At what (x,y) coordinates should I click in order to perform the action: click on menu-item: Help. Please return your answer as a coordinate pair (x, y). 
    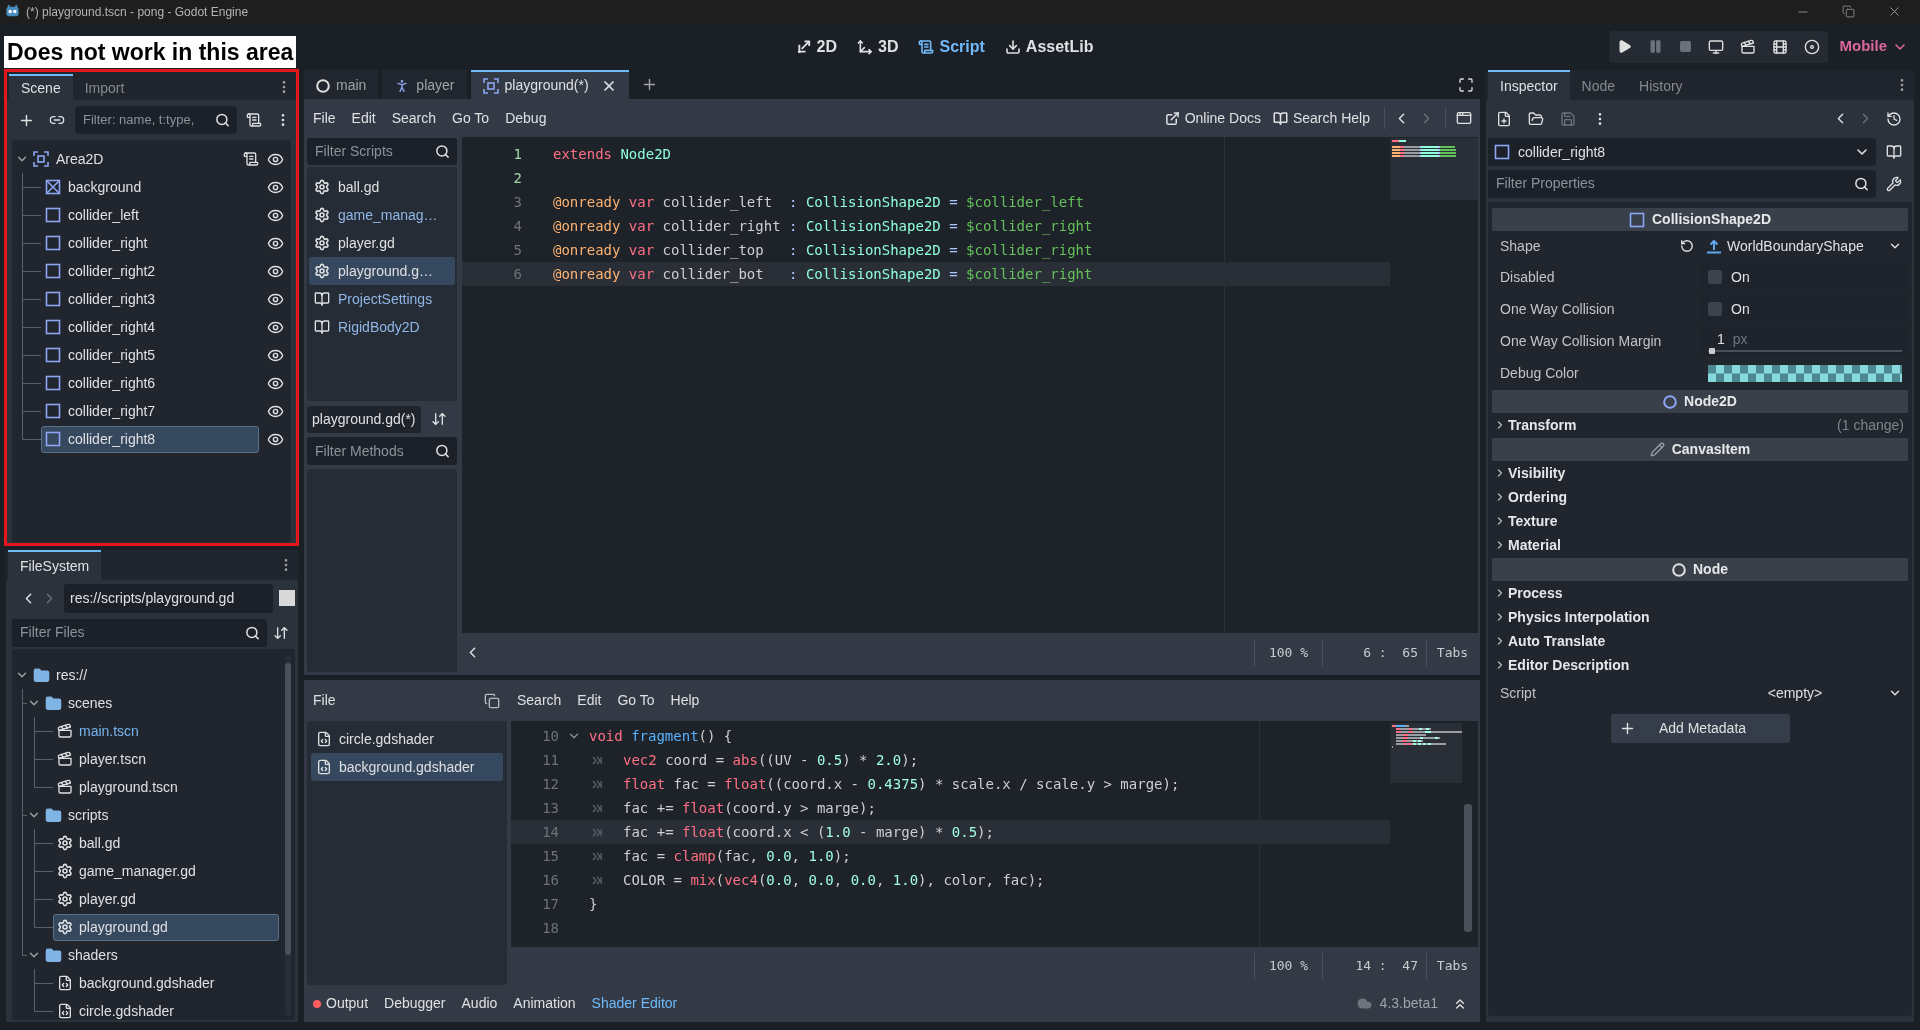
    Looking at the image, I should click on (685, 700).